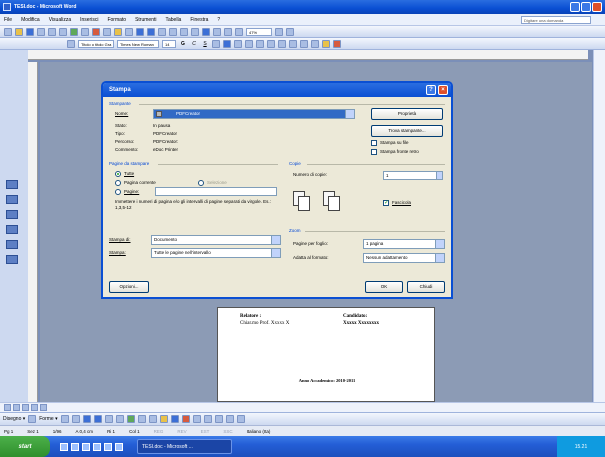  Describe the element at coordinates (118, 192) in the screenshot. I see `page-range-radio` at that location.